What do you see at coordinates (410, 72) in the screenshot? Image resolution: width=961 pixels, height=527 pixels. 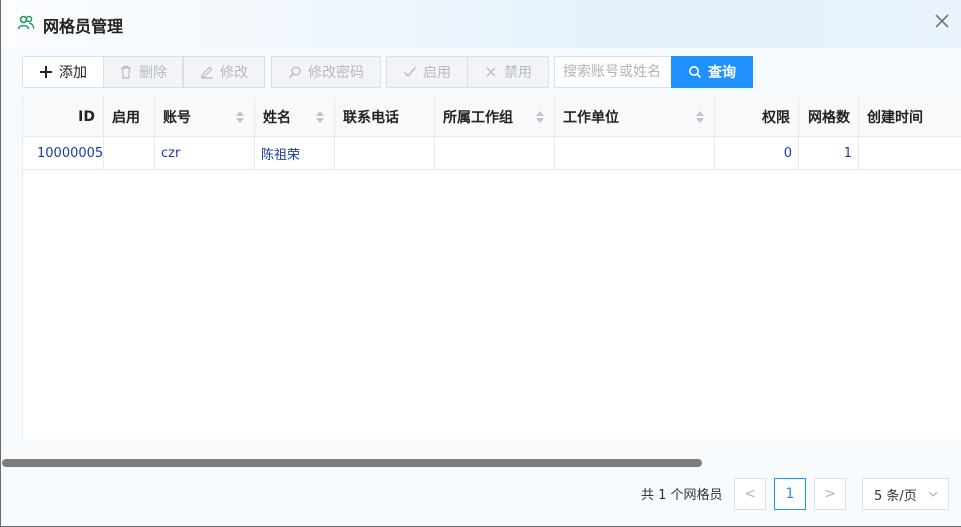 I see `check-icon` at bounding box center [410, 72].